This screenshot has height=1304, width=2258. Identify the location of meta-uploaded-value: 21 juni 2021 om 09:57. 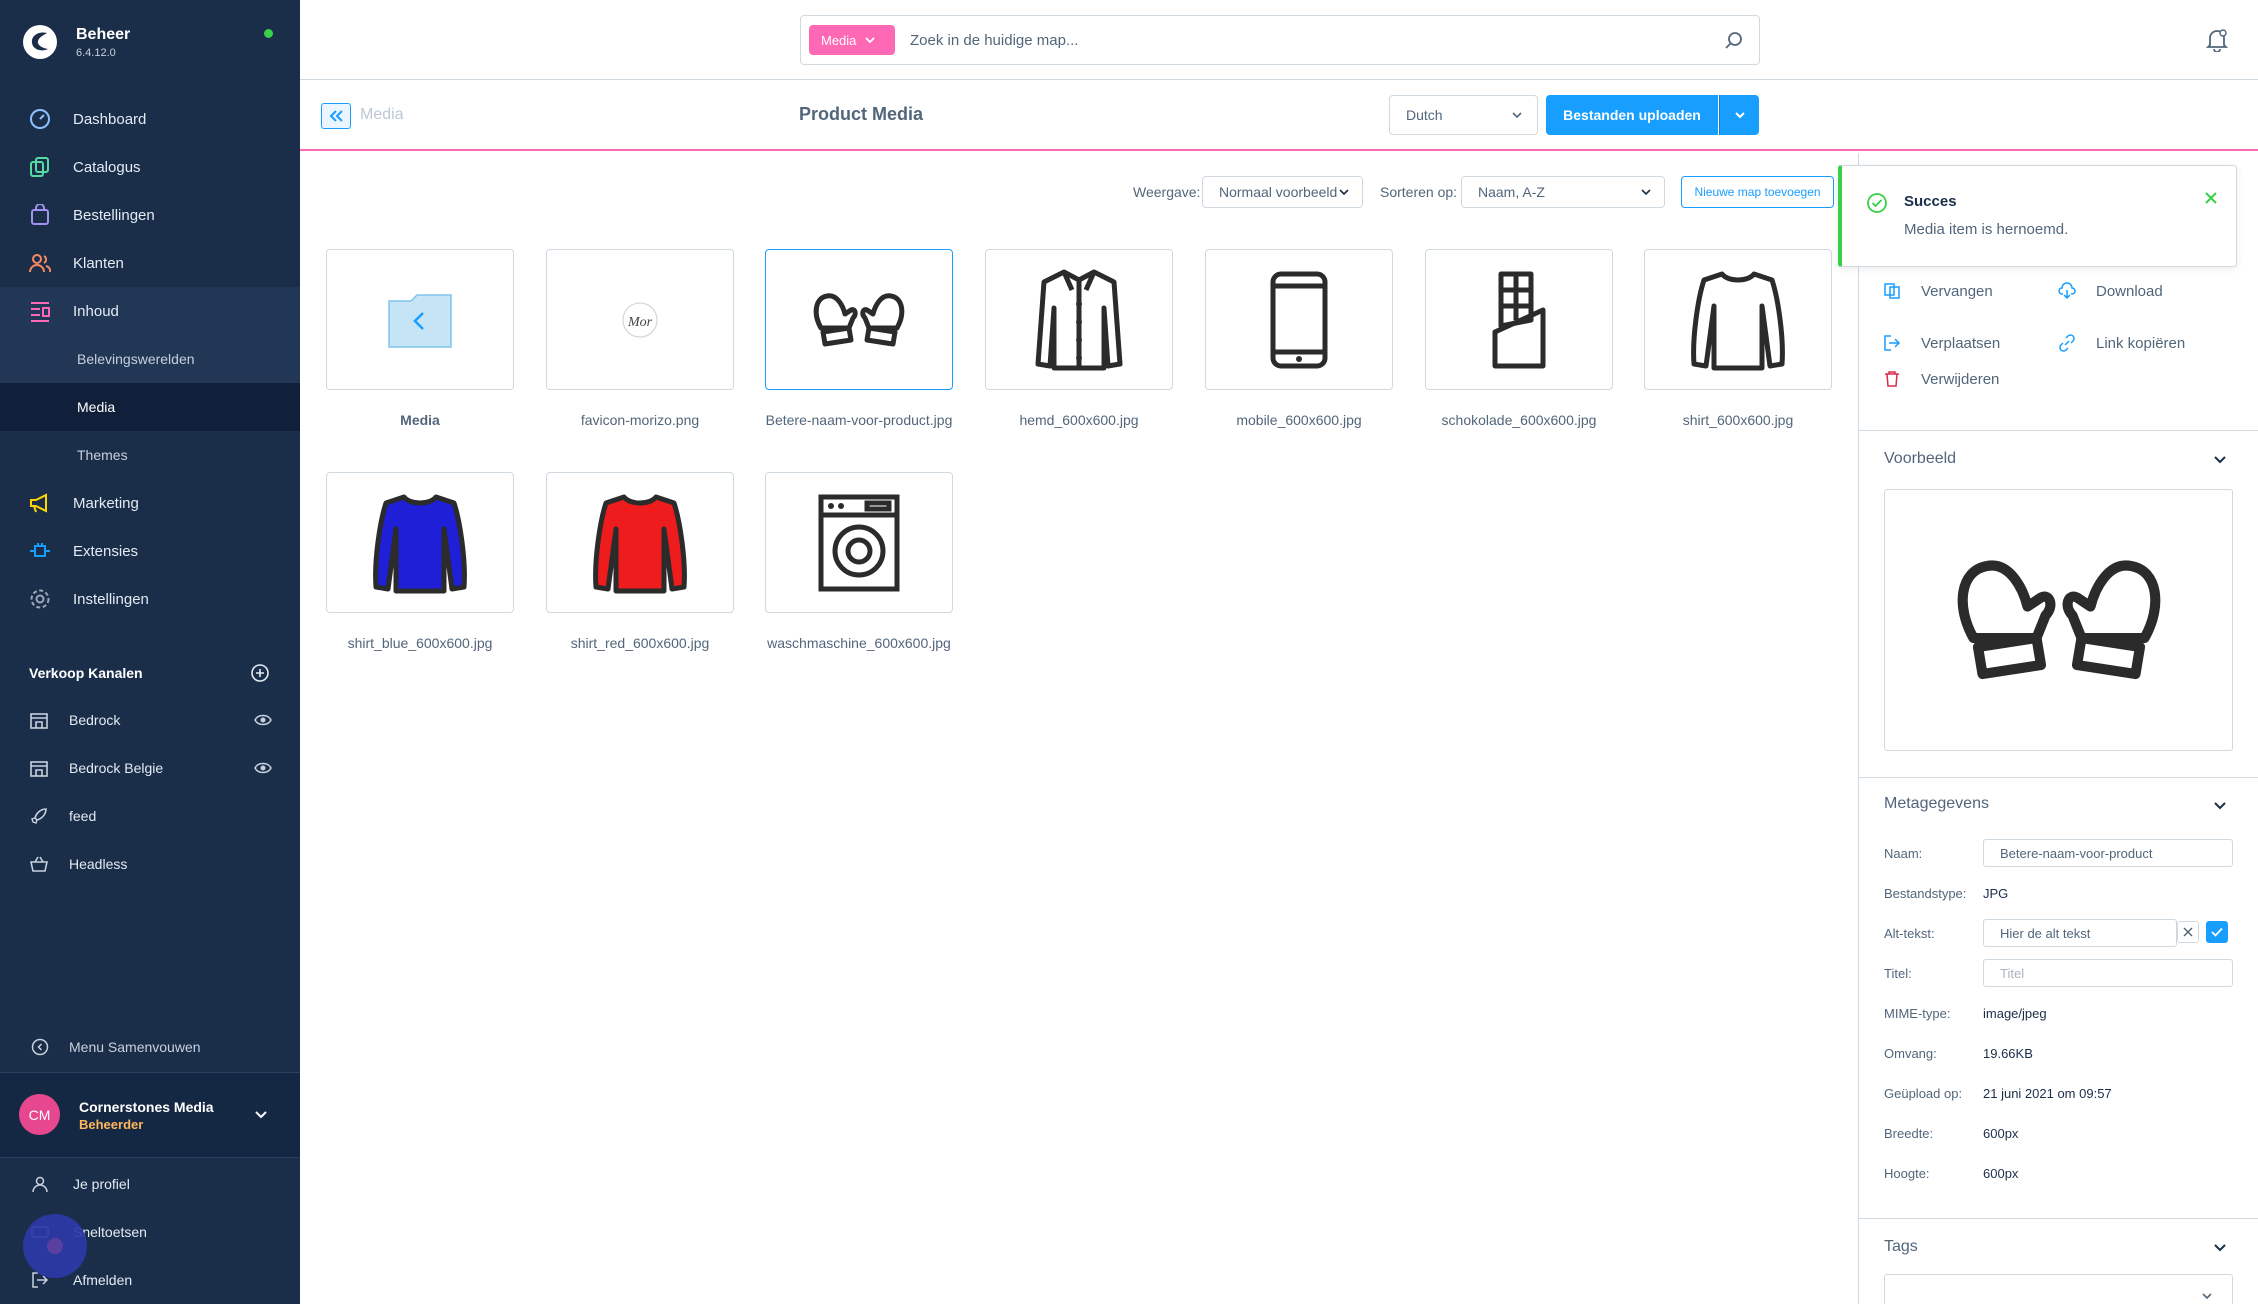
(2047, 1093).